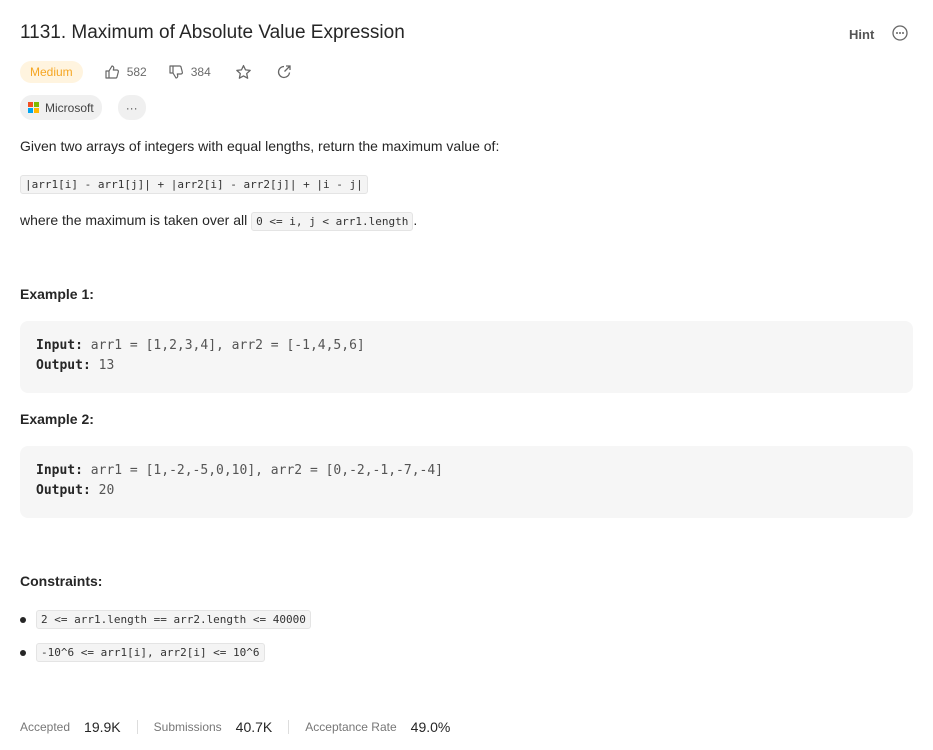  I want to click on like-count: 582, so click(136, 72).